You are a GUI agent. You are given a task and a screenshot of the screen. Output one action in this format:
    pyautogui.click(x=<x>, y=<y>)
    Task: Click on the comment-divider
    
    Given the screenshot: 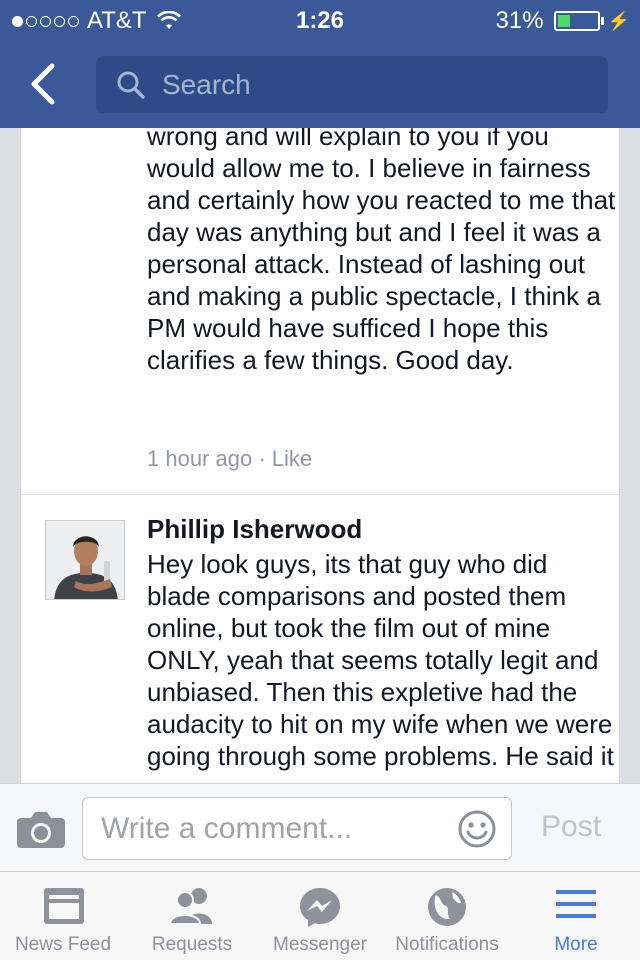 What is the action you would take?
    pyautogui.click(x=320, y=494)
    